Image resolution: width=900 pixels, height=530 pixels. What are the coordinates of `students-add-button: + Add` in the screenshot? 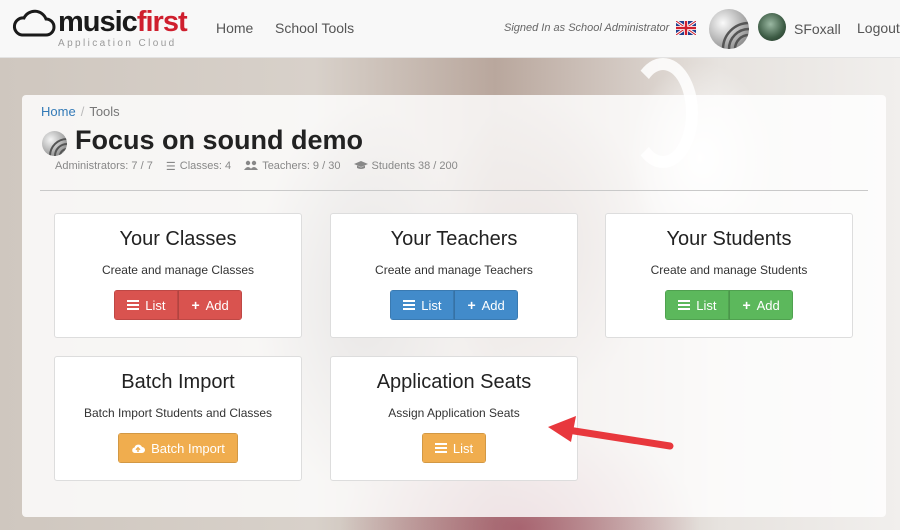 It's located at (761, 305).